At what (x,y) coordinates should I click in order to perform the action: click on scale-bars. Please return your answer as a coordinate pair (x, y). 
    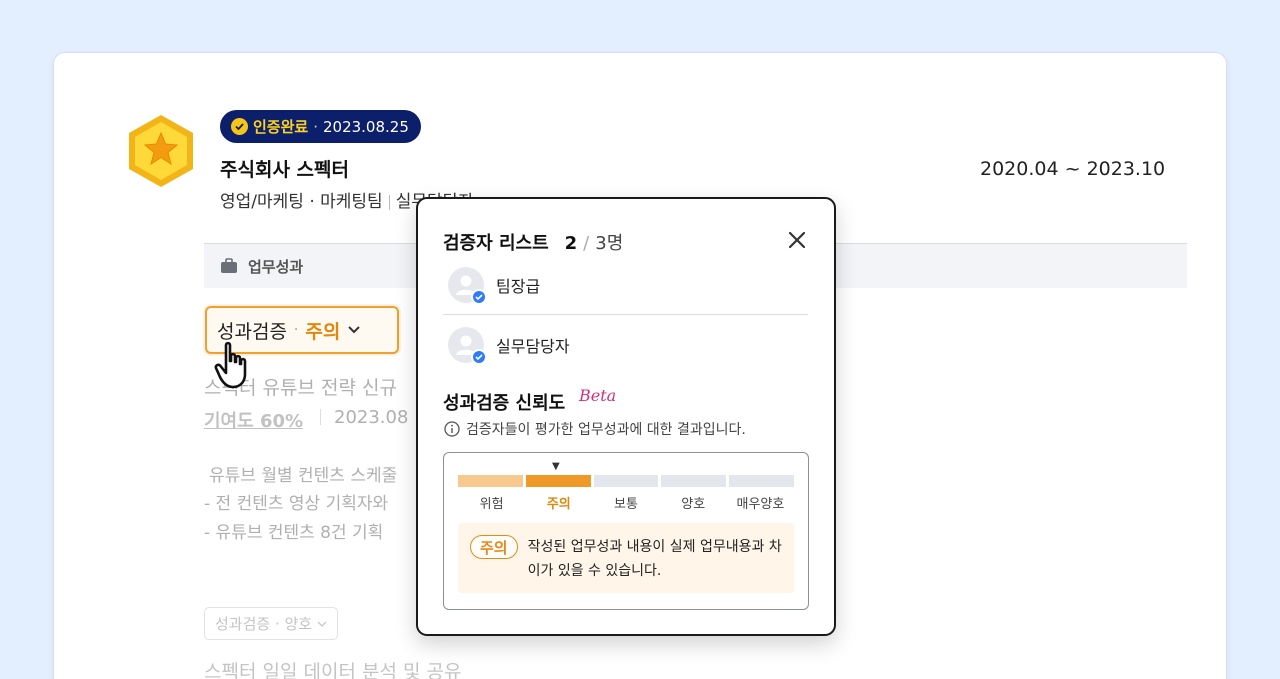
    Looking at the image, I should click on (626, 481).